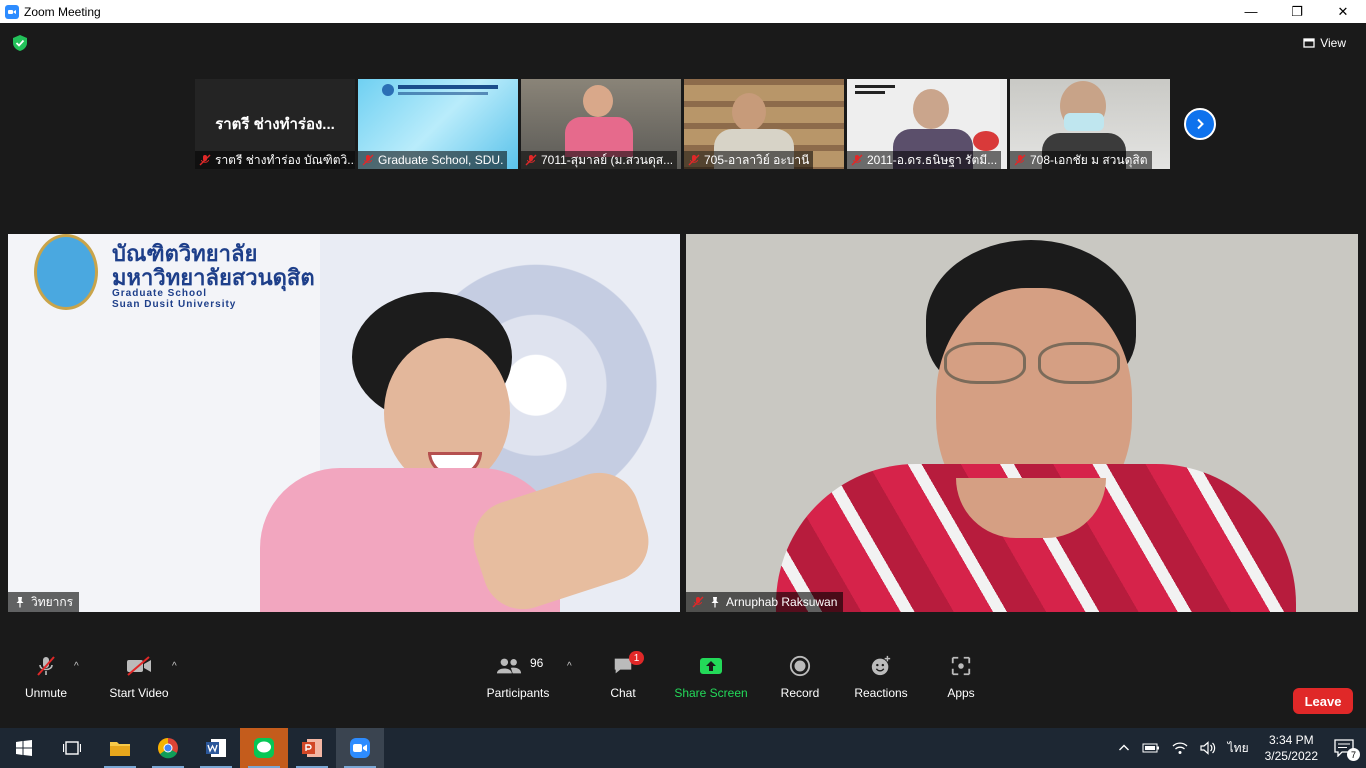  What do you see at coordinates (438, 124) in the screenshot?
I see `thumbnail-tile: Graduate School, SDU.` at bounding box center [438, 124].